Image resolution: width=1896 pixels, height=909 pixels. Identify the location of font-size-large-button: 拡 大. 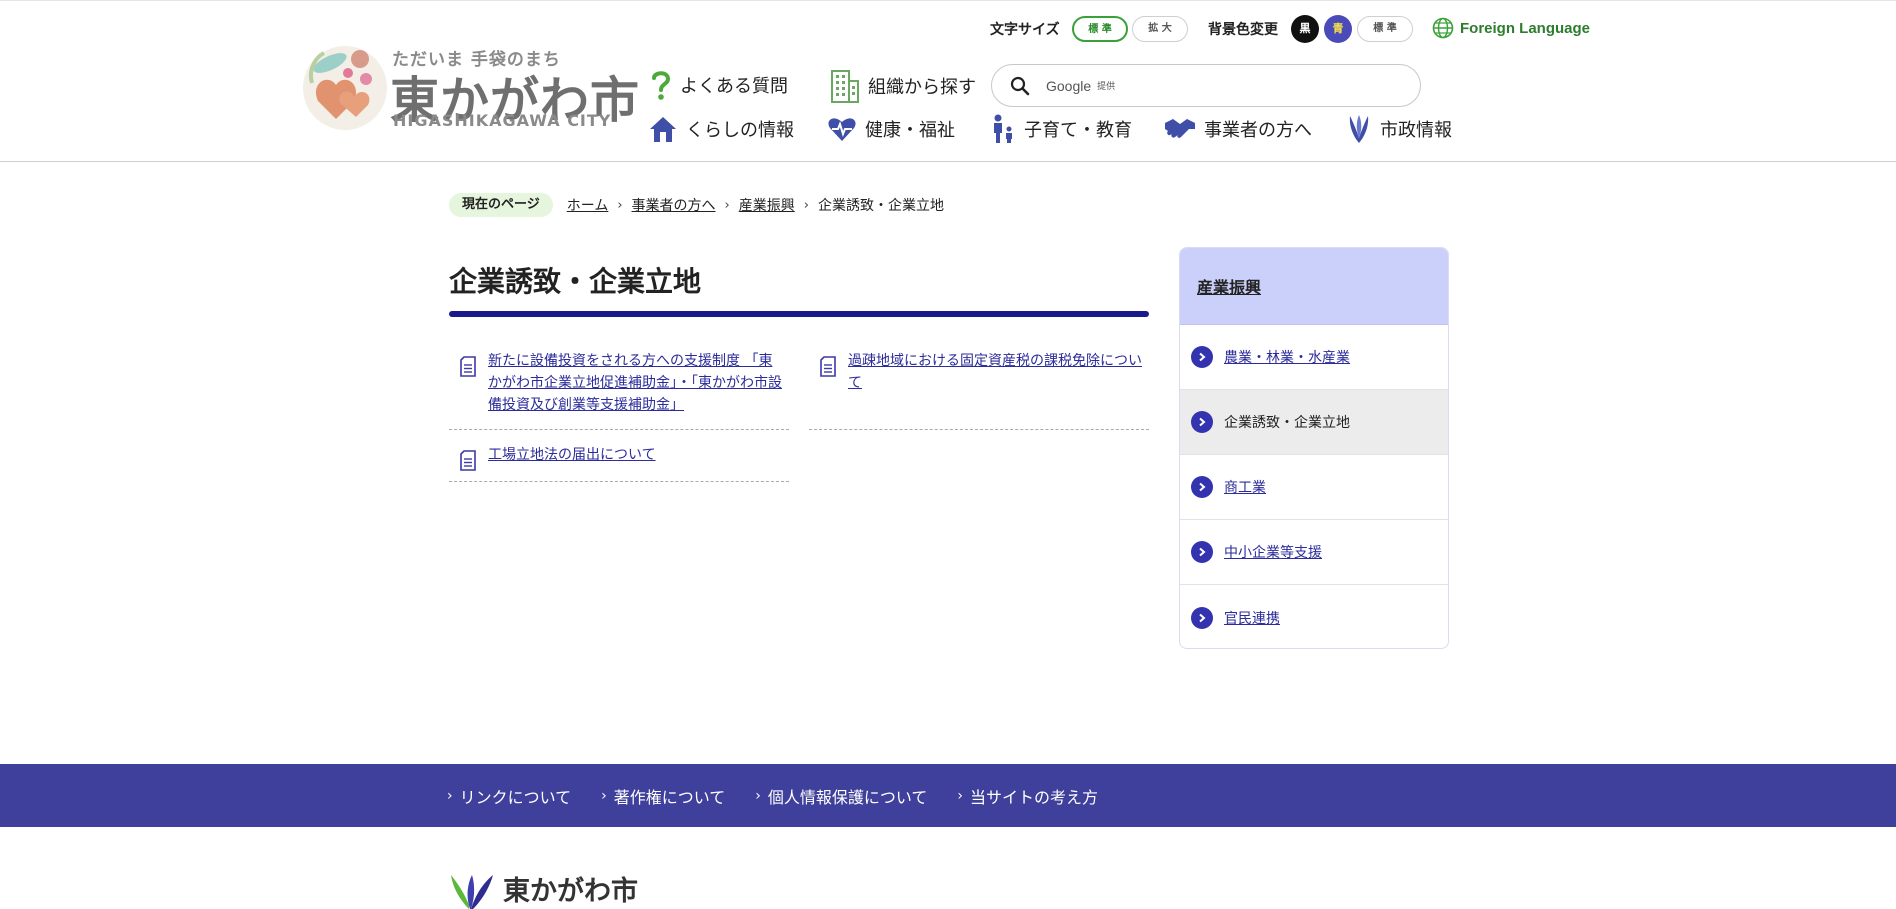
(1160, 29).